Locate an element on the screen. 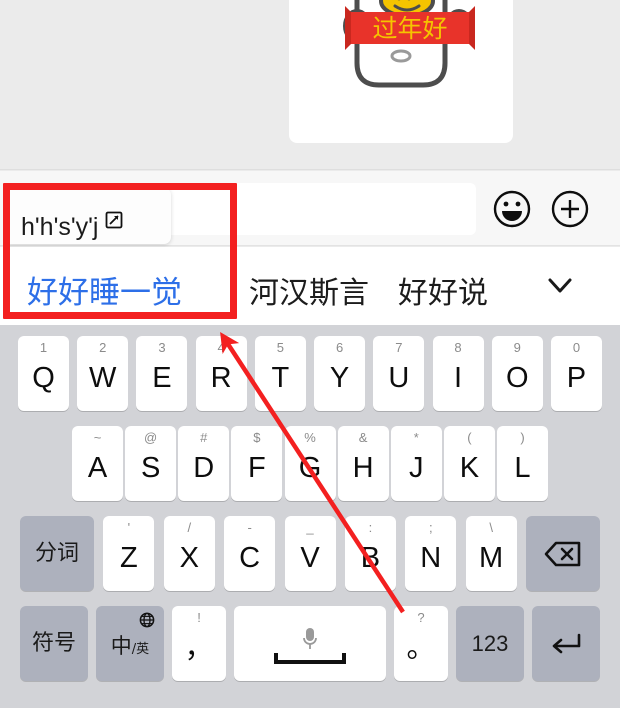 The height and width of the screenshot is (708, 620). key-hint: # is located at coordinates (204, 437).